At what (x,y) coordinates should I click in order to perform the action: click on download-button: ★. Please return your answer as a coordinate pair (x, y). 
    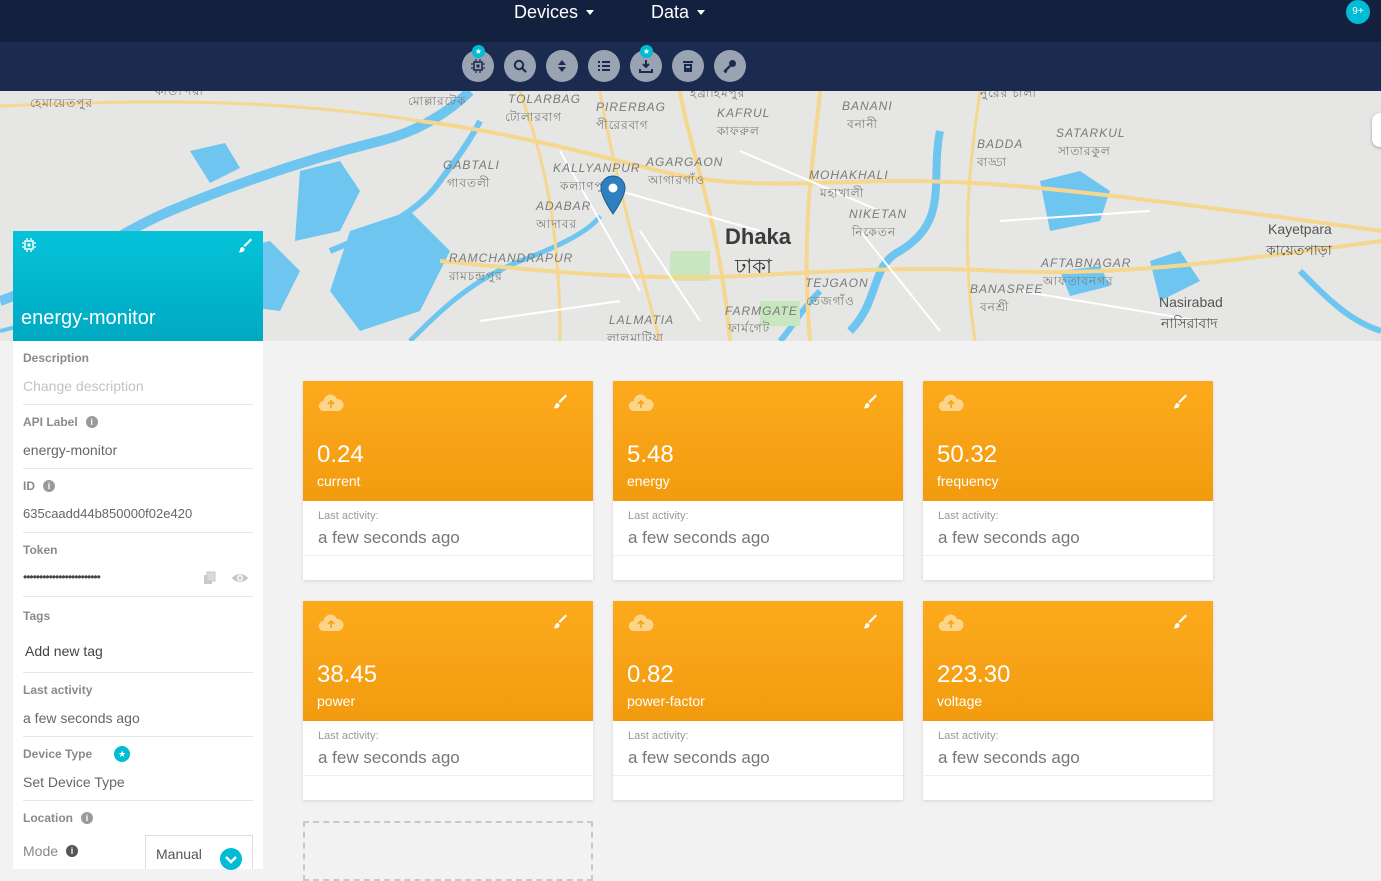
    Looking at the image, I should click on (646, 63).